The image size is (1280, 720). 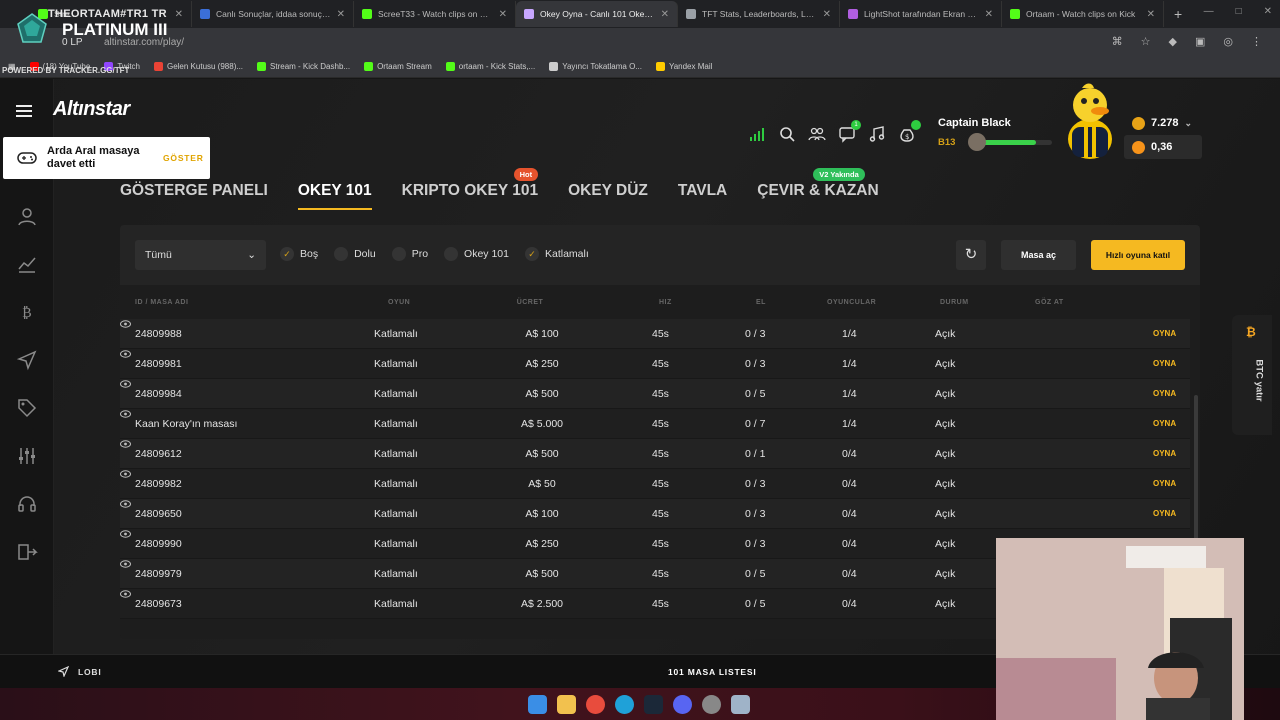 What do you see at coordinates (27, 264) in the screenshot?
I see `stats-icon` at bounding box center [27, 264].